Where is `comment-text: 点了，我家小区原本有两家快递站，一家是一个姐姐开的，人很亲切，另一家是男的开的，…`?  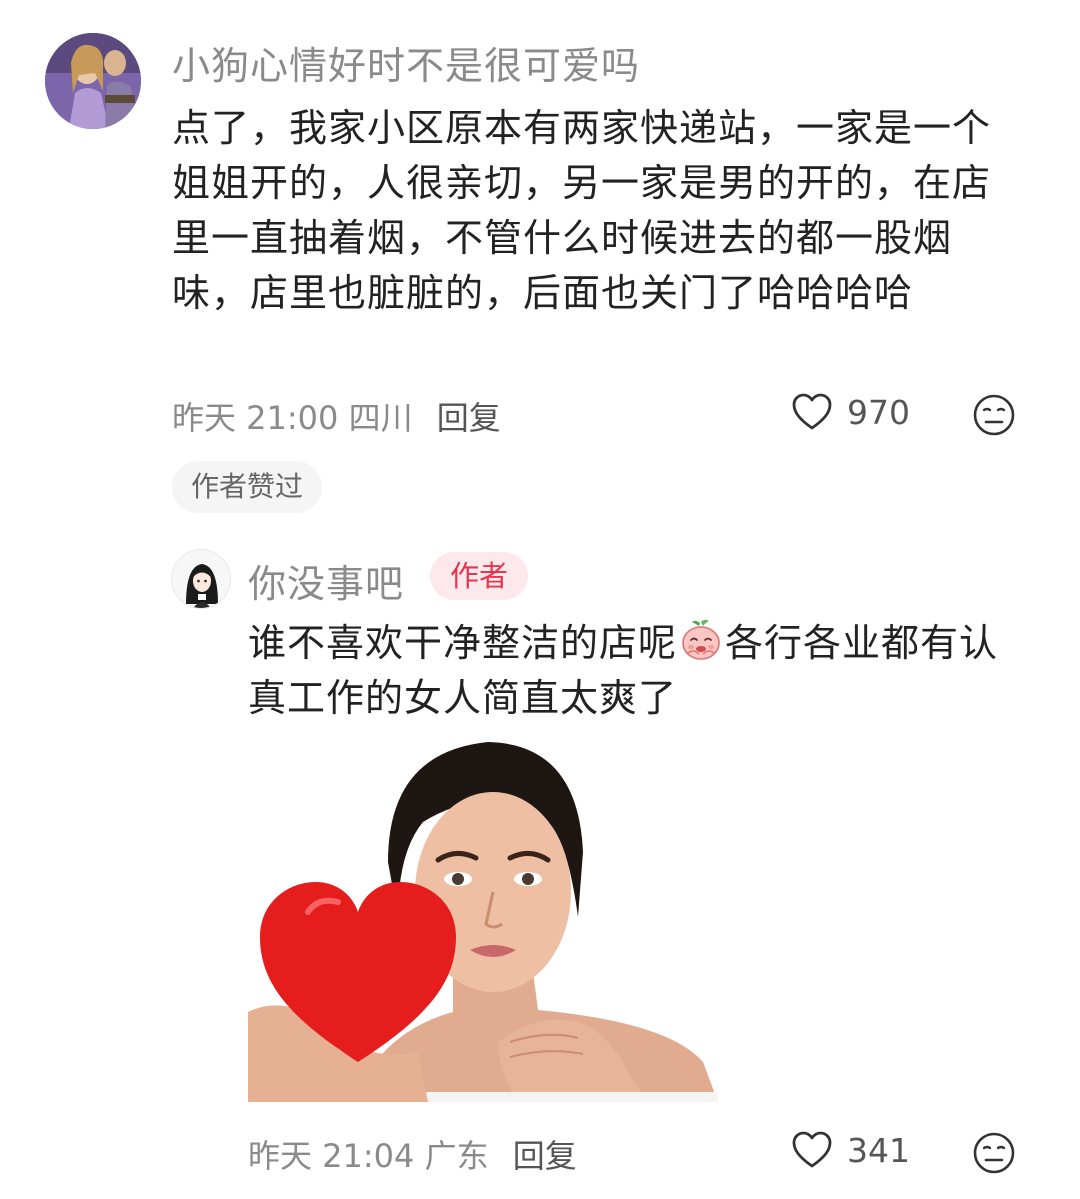
comment-text: 点了，我家小区原本有两家快递站，一家是一个姐姐开的，人很亲切，另一家是男的开的，… is located at coordinates (582, 210).